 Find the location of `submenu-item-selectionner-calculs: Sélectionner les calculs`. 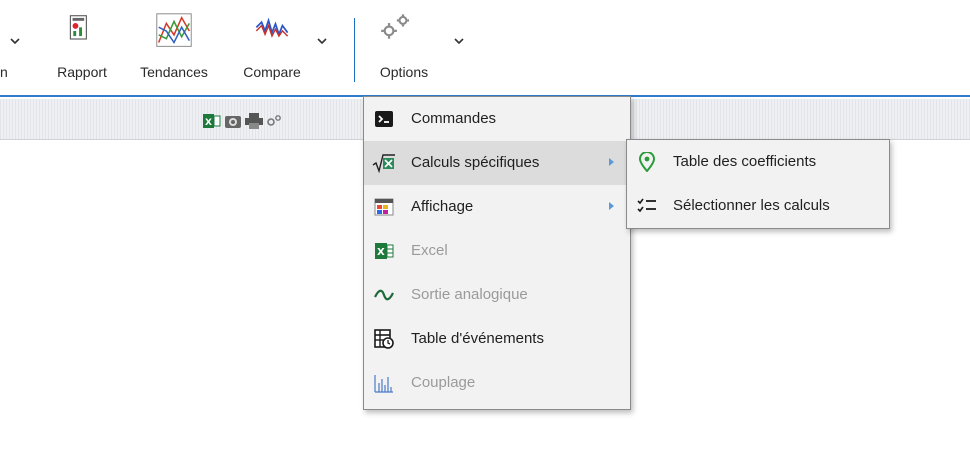

submenu-item-selectionner-calculs: Sélectionner les calculs is located at coordinates (758, 206).